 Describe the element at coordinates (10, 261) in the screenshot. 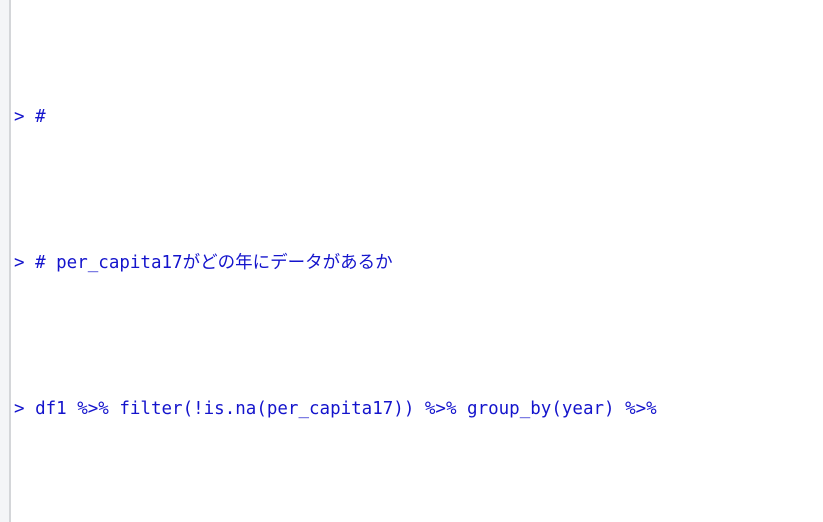

I see `console-gutter-rule` at that location.